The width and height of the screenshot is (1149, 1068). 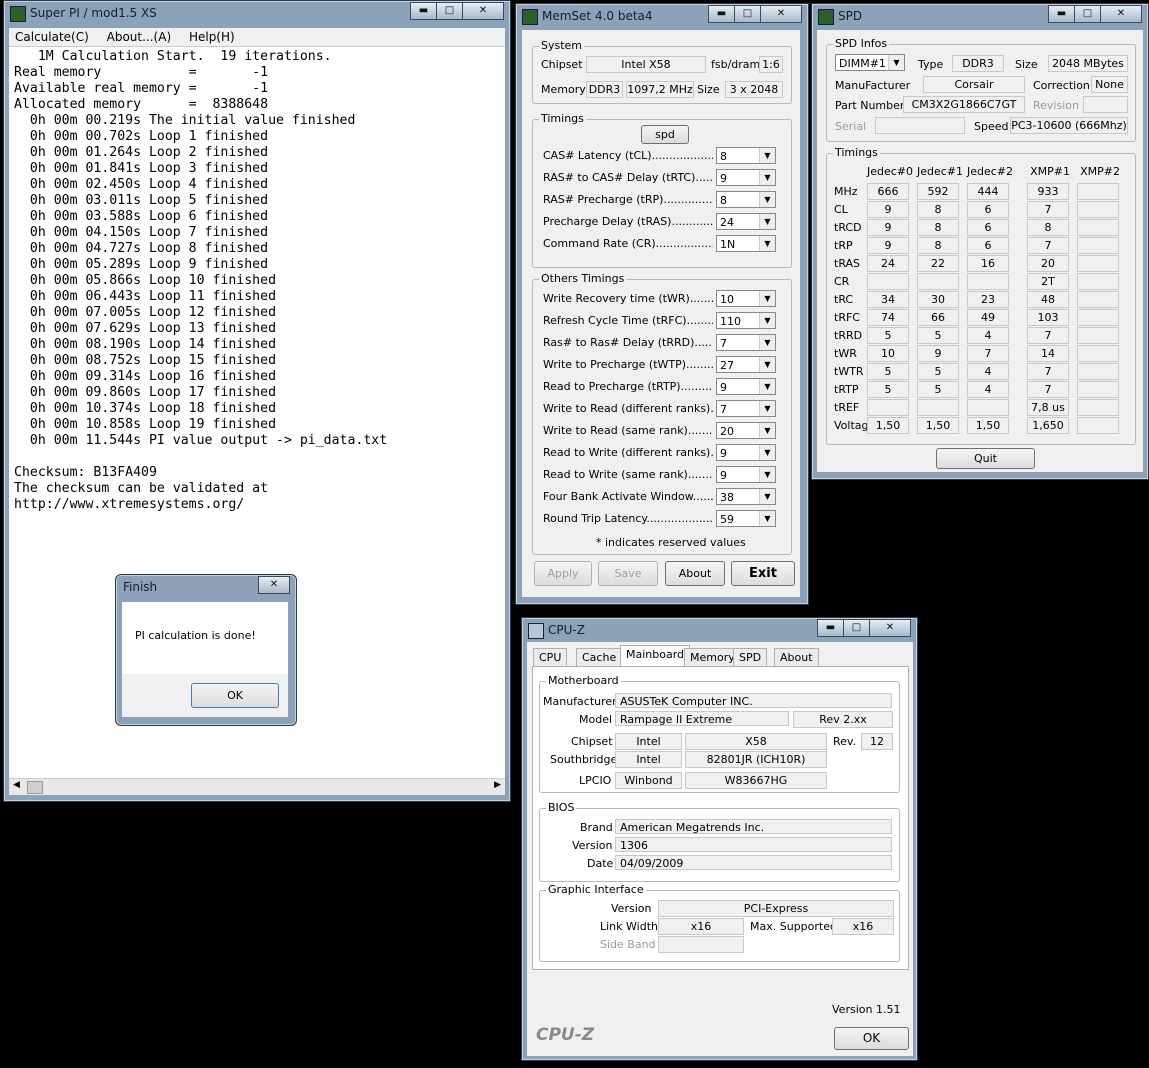 What do you see at coordinates (754, 89) in the screenshot?
I see `size-value: 3 x 2048` at bounding box center [754, 89].